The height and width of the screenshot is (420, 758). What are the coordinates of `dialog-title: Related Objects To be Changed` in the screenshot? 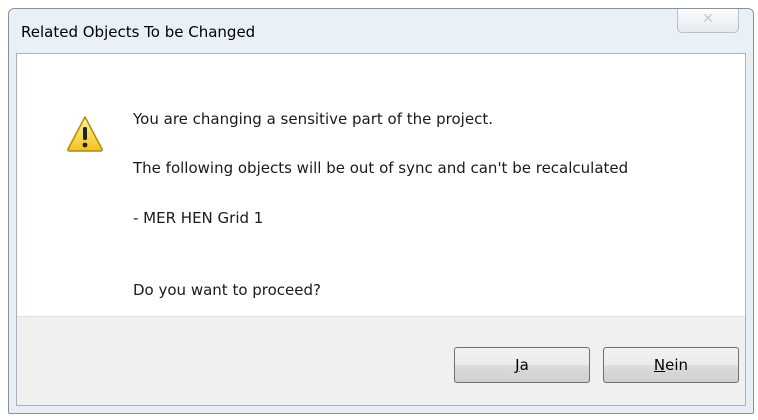 It's located at (138, 32).